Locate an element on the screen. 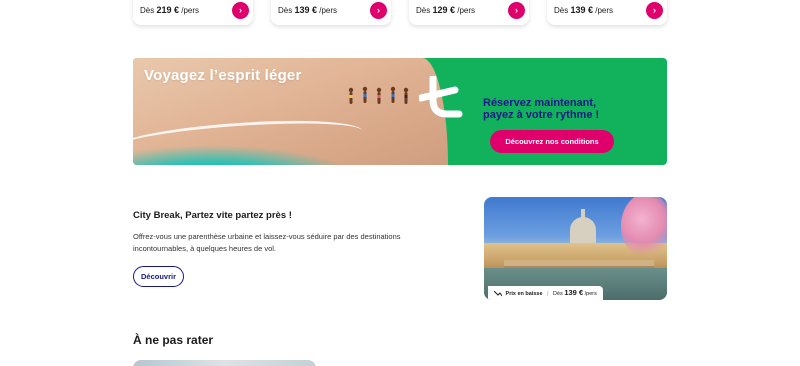 This screenshot has height=366, width=800. trend-down-icon is located at coordinates (498, 293).